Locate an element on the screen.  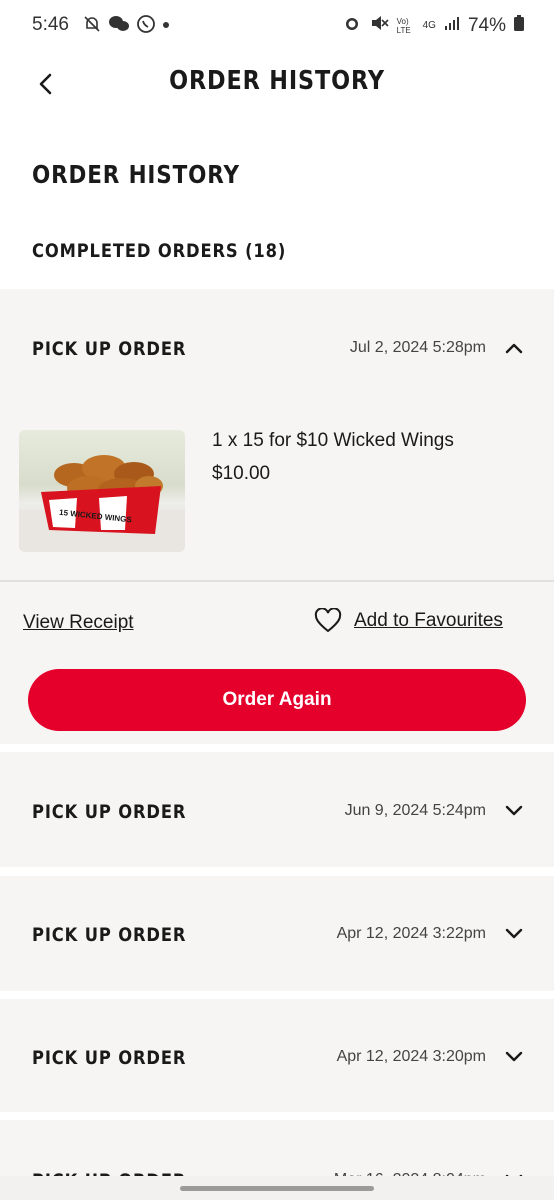
order-date: Apr 12, 2024 3:20pm is located at coordinates (411, 1056).